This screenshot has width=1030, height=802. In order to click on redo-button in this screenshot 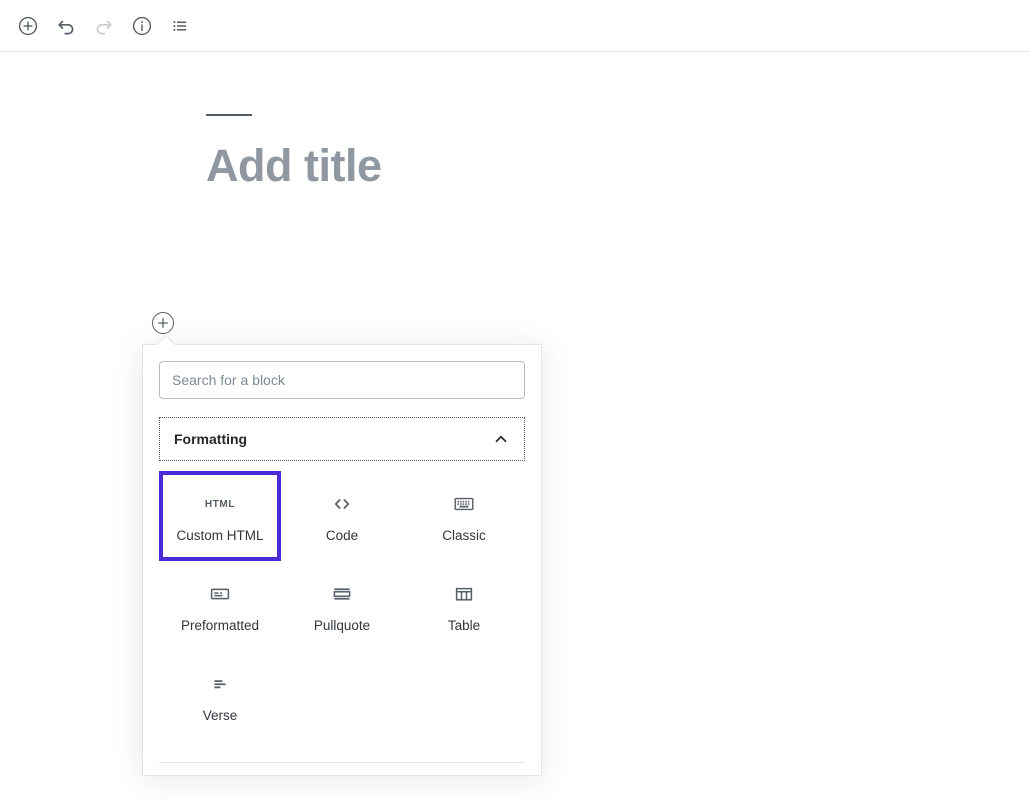, I will do `click(104, 26)`.